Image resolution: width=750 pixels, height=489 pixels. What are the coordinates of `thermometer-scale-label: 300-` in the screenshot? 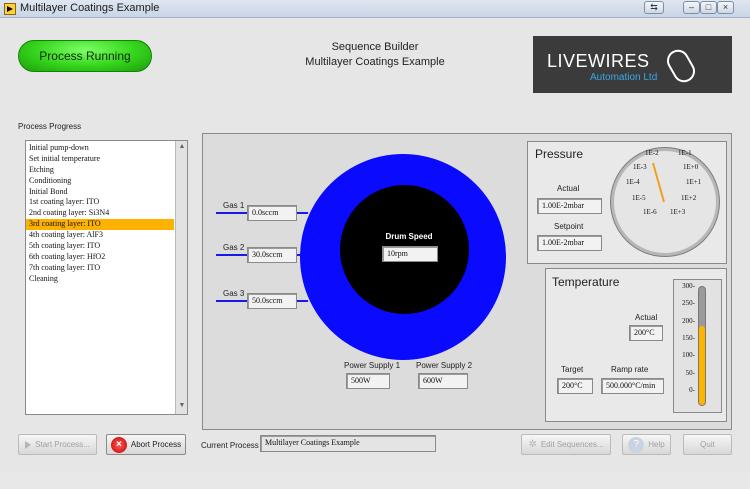 It's located at (688, 286).